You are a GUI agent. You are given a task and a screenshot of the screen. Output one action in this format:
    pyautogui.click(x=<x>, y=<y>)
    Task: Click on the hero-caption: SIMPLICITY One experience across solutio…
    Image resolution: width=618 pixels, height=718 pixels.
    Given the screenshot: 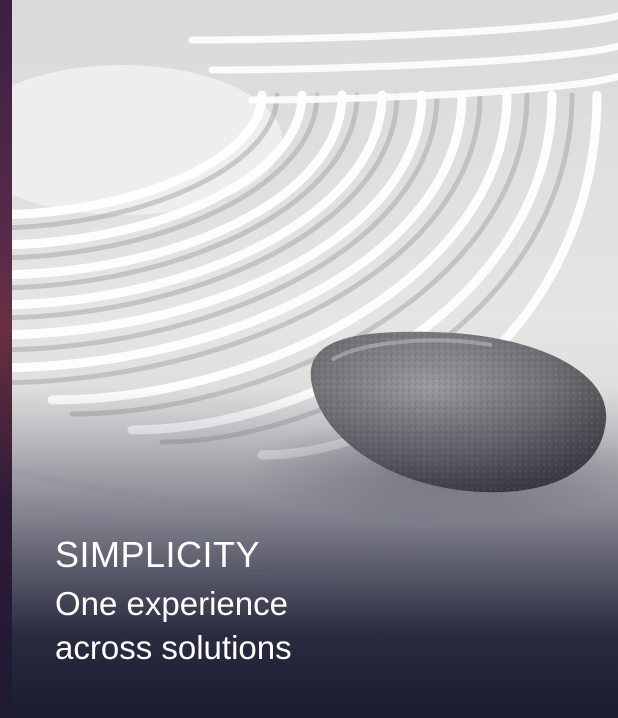 What is the action you would take?
    pyautogui.click(x=220, y=601)
    